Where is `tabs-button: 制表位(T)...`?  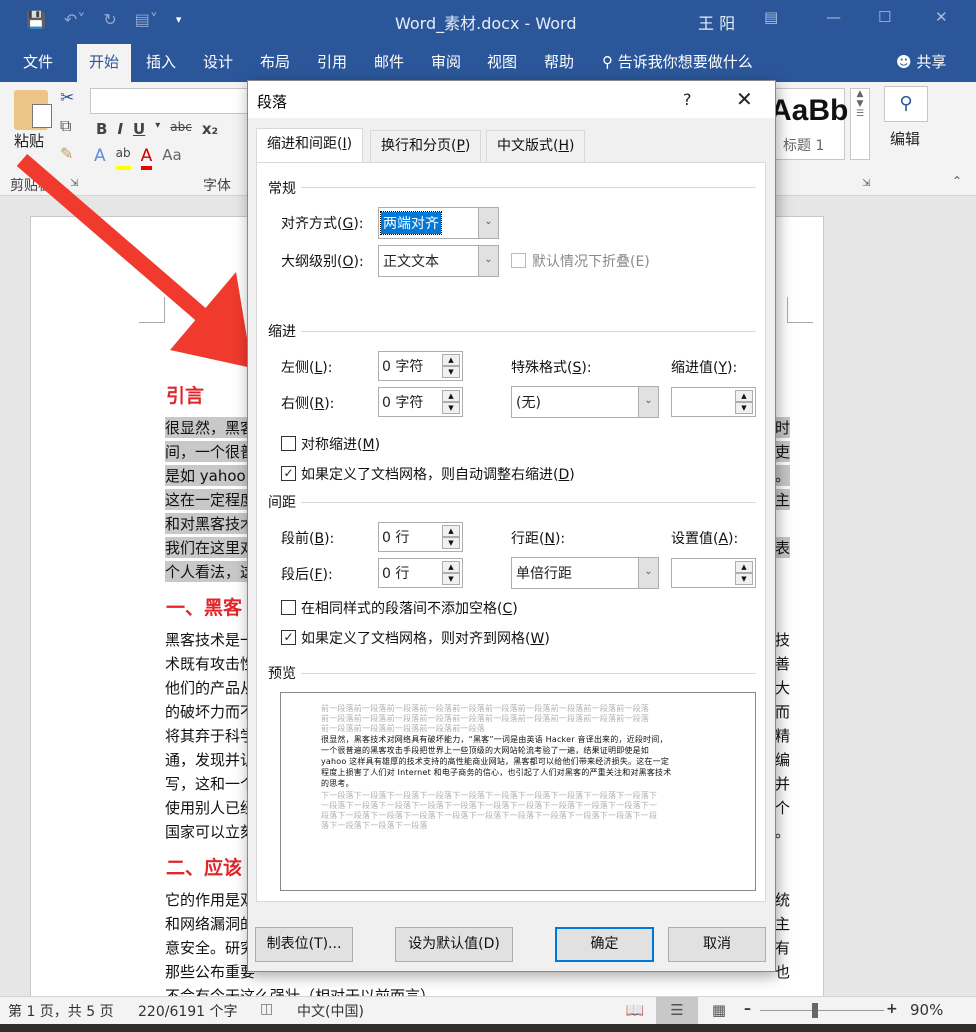
tabs-button: 制表位(T)... is located at coordinates (304, 944).